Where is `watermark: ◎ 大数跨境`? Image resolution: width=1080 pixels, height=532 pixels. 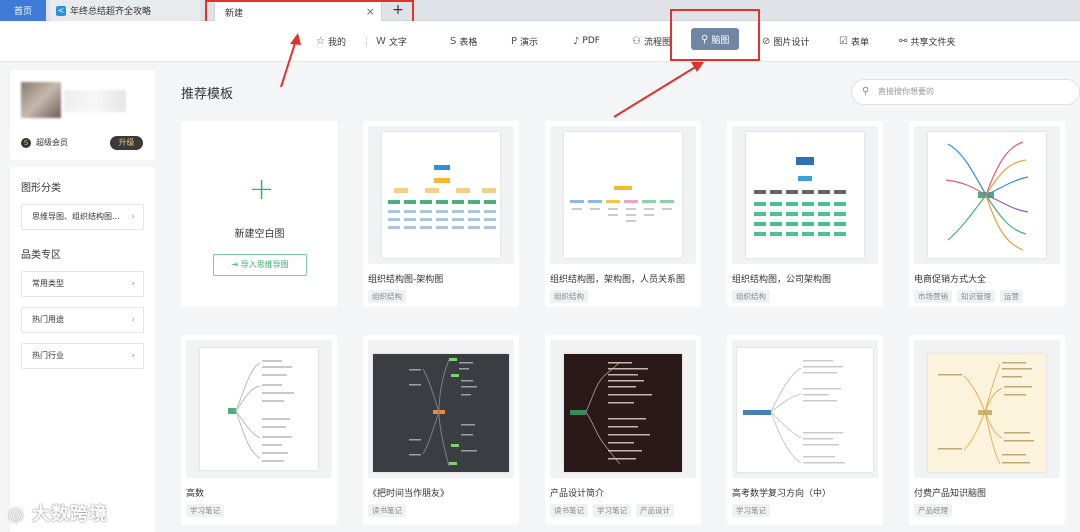
watermark: ◎ 大数跨境 is located at coordinates (58, 513).